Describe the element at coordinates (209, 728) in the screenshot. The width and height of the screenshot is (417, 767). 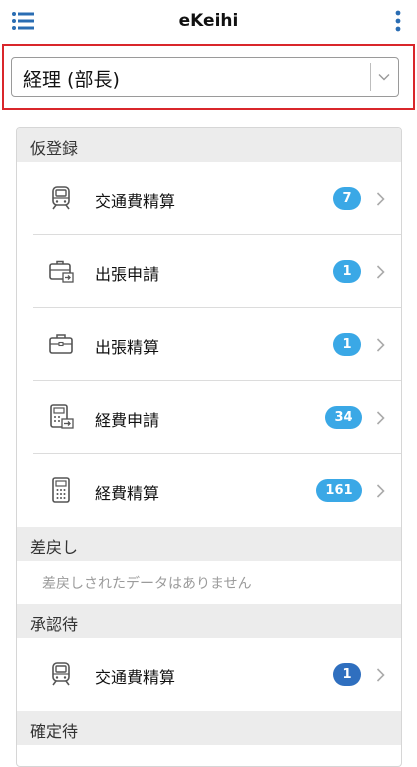
I see `section-header-awaiting-confirmation: 確定待` at that location.